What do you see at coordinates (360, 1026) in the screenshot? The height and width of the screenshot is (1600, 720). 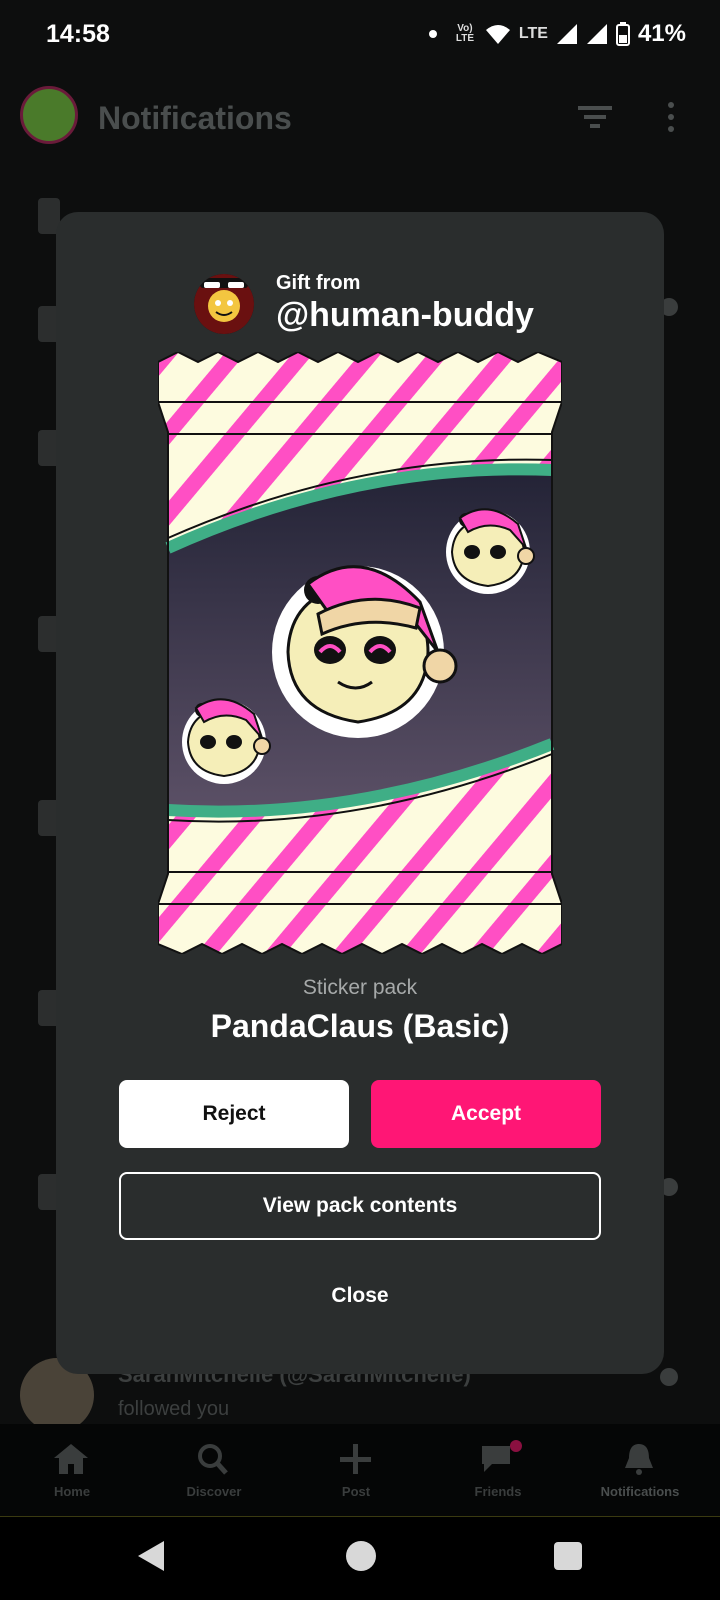 I see `pack-name: PandaClaus (Basic)` at bounding box center [360, 1026].